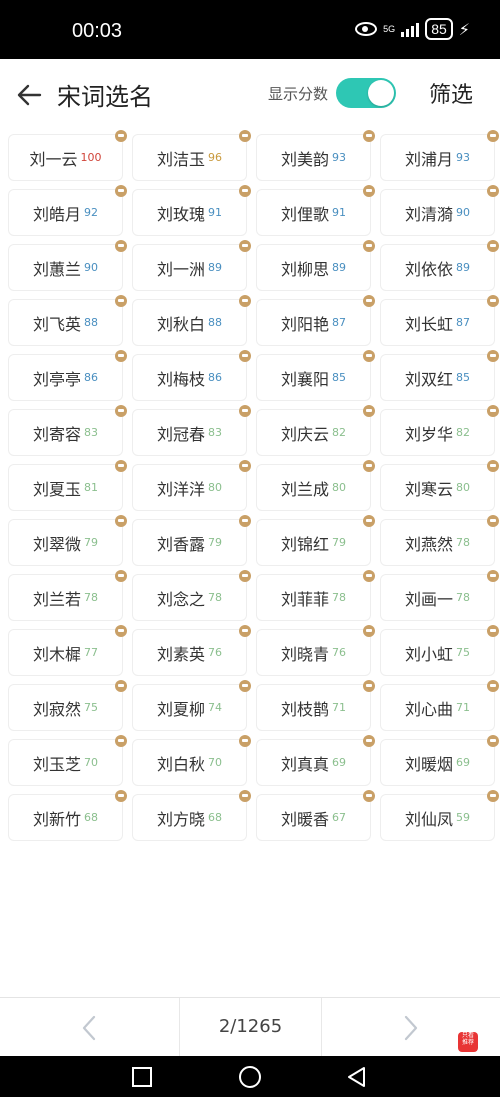 Image resolution: width=500 pixels, height=1097 pixels. Describe the element at coordinates (91, 817) in the screenshot. I see `name-score: 68` at that location.